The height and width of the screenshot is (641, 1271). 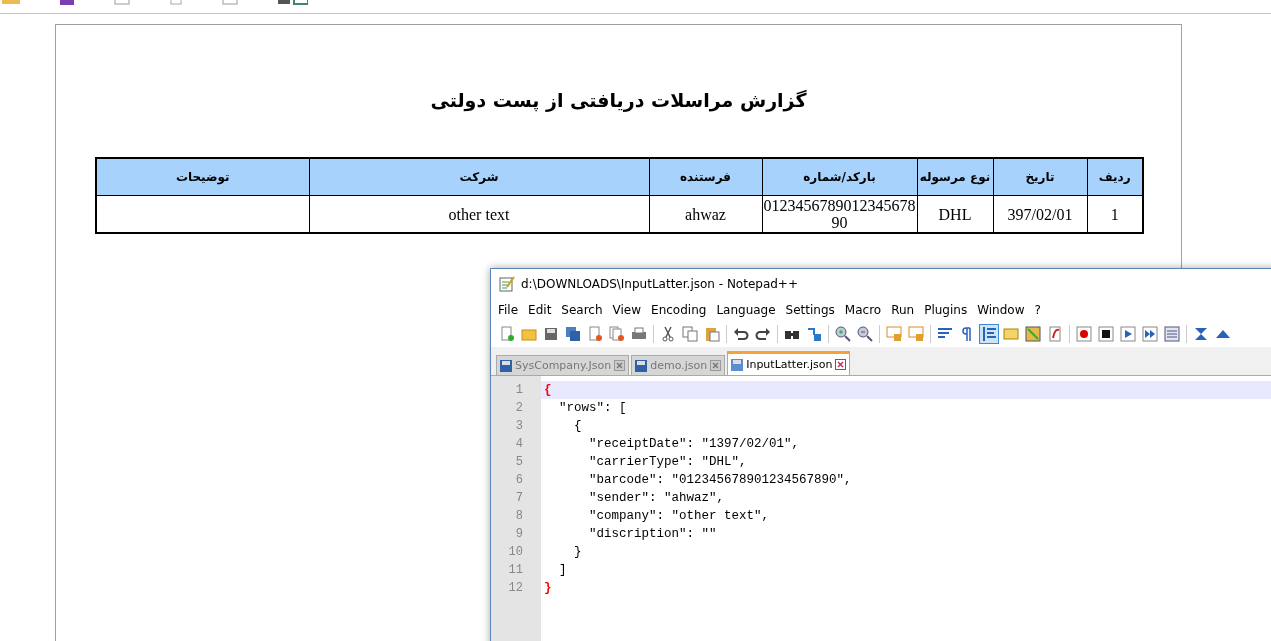 I want to click on record-icon, so click(x=1084, y=334).